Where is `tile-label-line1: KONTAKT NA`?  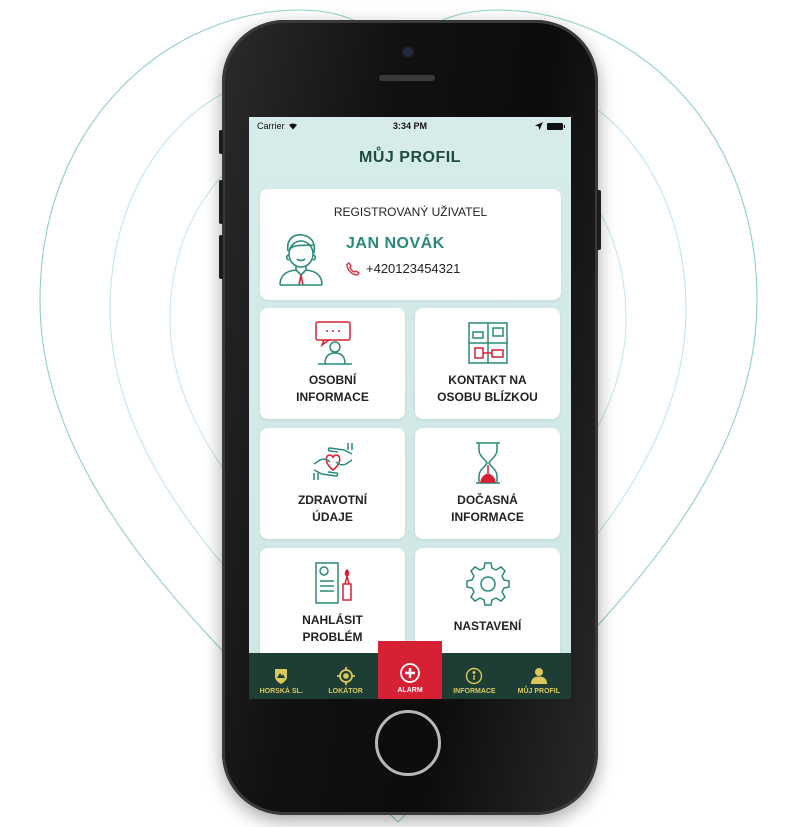
tile-label-line1: KONTAKT NA is located at coordinates (487, 380).